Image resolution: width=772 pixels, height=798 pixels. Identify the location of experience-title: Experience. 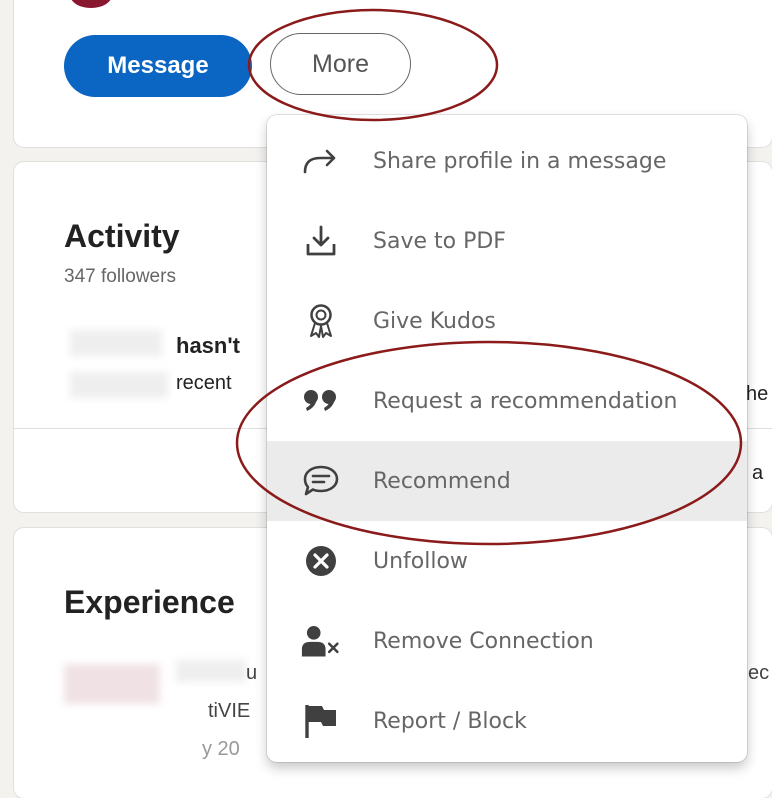
(149, 602).